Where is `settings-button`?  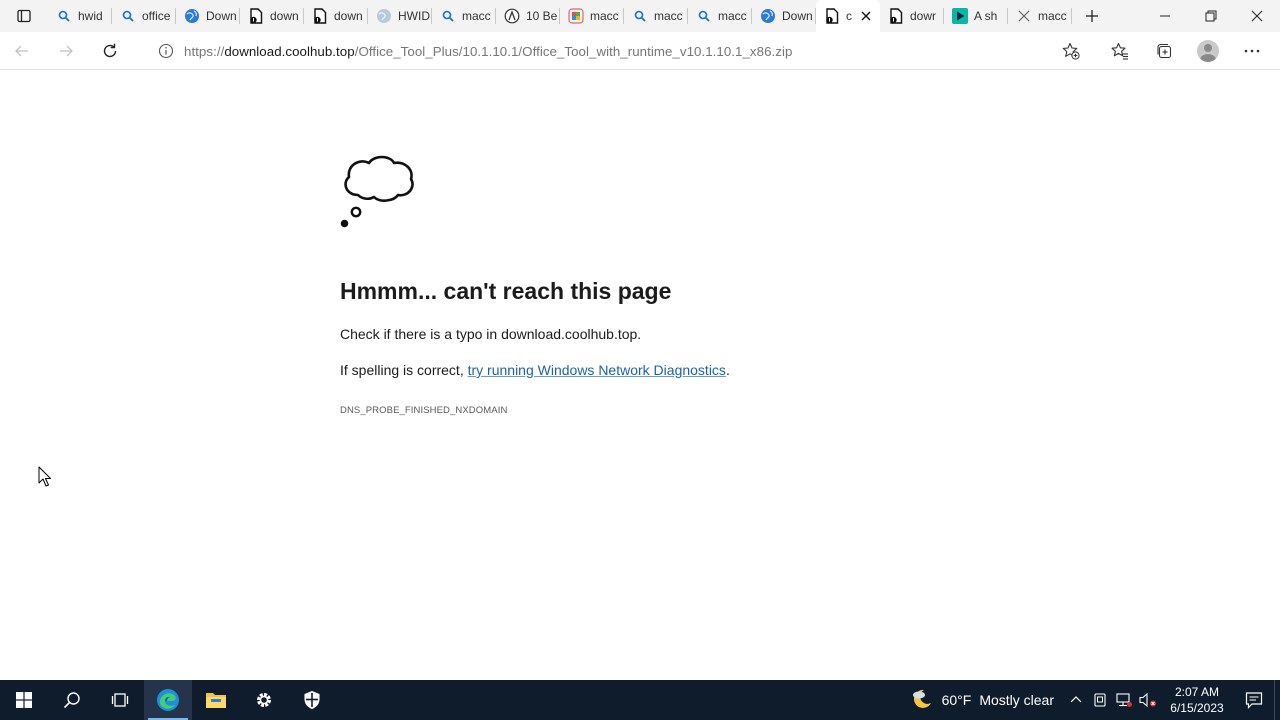 settings-button is located at coordinates (264, 700).